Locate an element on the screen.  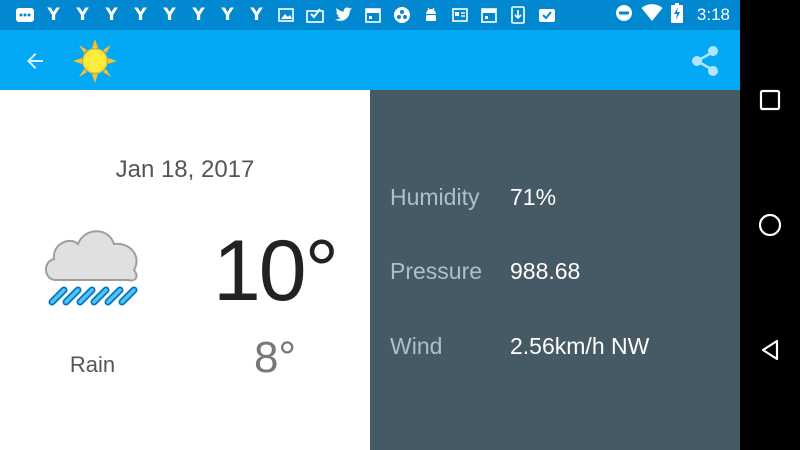
condition-label: Rain is located at coordinates (92, 364).